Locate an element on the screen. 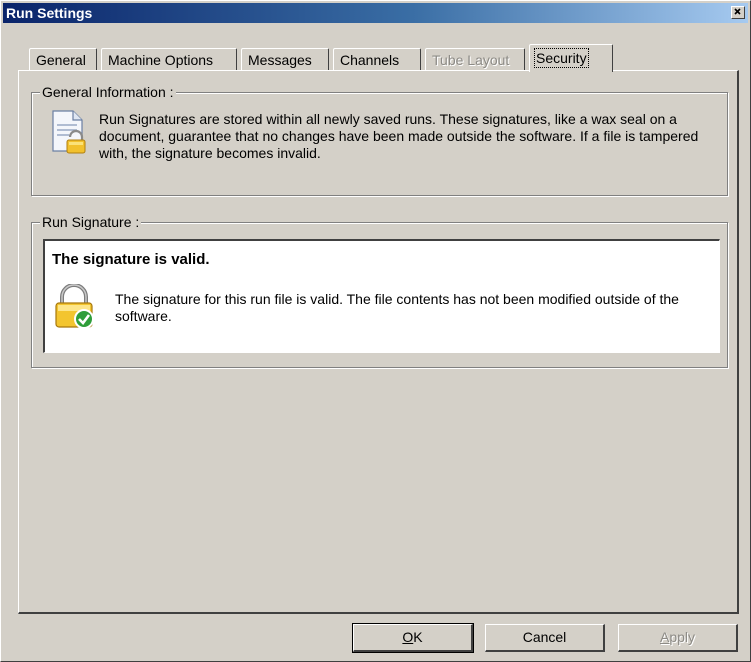 The width and height of the screenshot is (751, 662). tab-general: General is located at coordinates (63, 59).